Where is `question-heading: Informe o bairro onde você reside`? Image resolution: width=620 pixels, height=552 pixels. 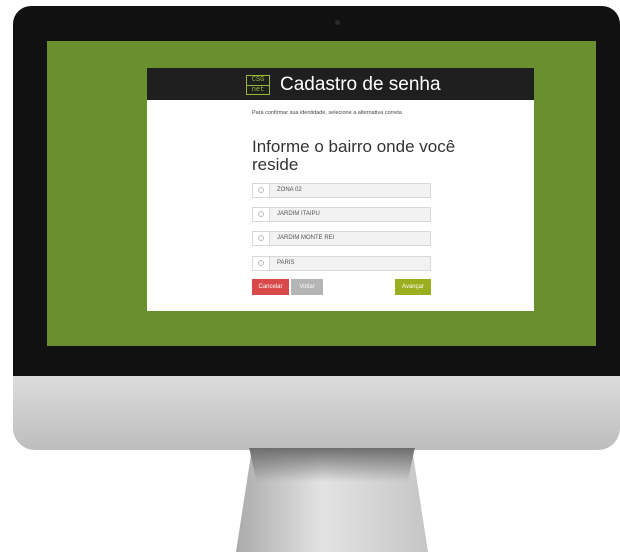
question-heading: Informe o bairro onde você reside is located at coordinates (354, 155).